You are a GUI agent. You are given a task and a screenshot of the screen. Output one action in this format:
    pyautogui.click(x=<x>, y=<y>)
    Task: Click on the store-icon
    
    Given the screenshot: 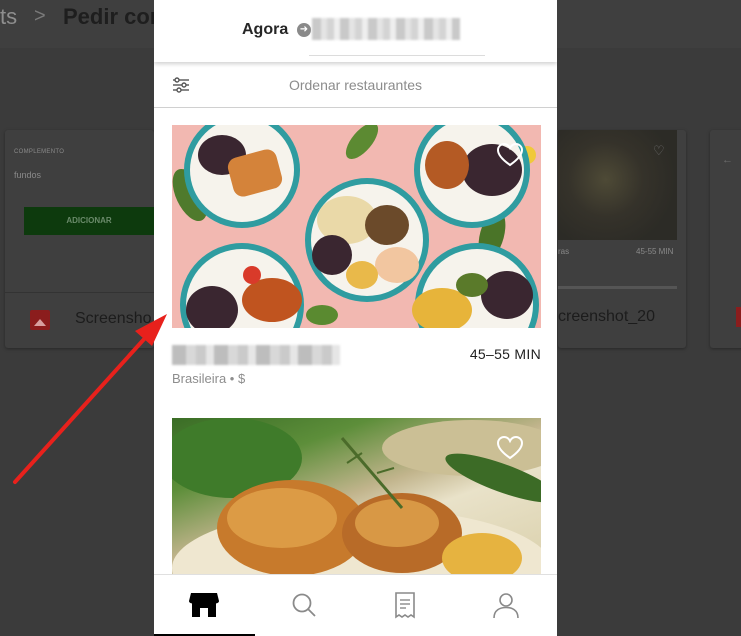 What is the action you would take?
    pyautogui.click(x=204, y=605)
    